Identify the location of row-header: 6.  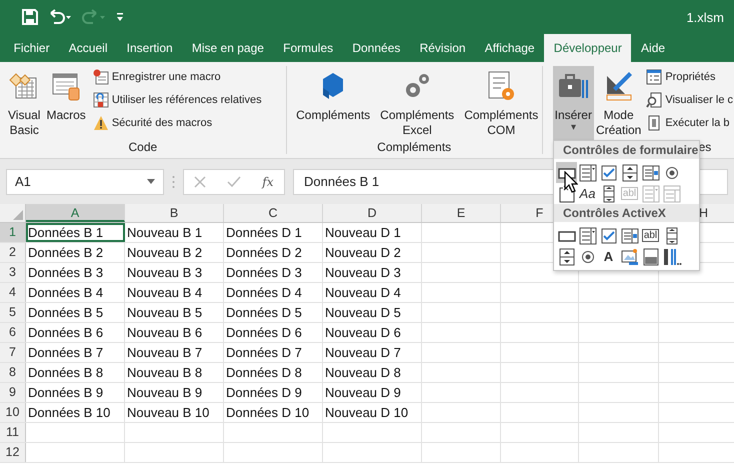
(13, 332).